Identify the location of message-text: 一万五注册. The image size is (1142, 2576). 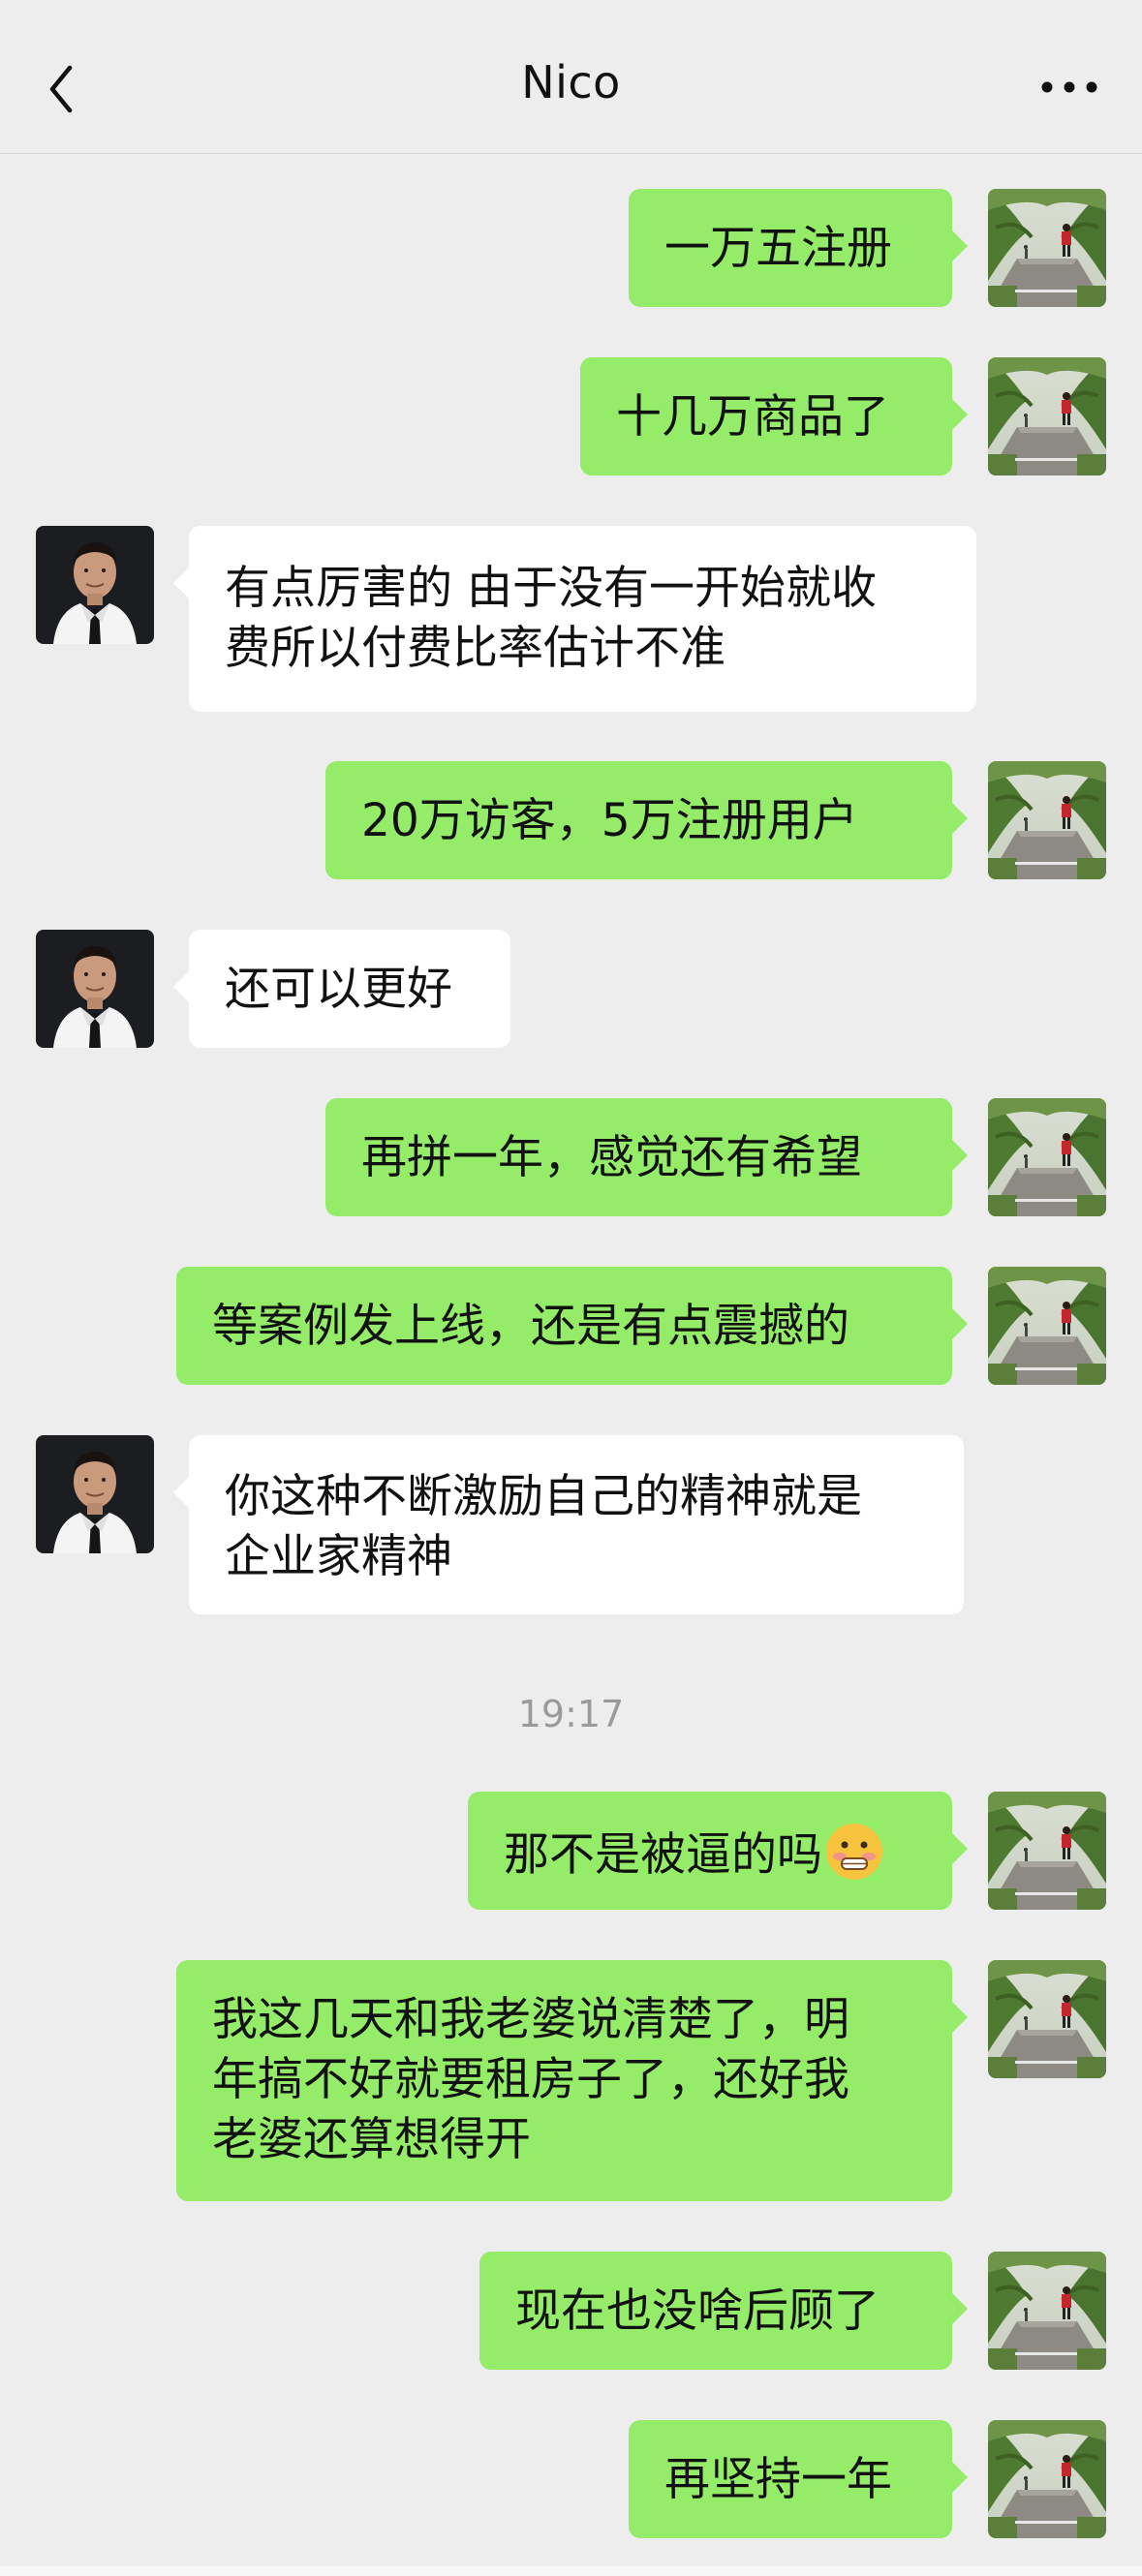
(778, 248).